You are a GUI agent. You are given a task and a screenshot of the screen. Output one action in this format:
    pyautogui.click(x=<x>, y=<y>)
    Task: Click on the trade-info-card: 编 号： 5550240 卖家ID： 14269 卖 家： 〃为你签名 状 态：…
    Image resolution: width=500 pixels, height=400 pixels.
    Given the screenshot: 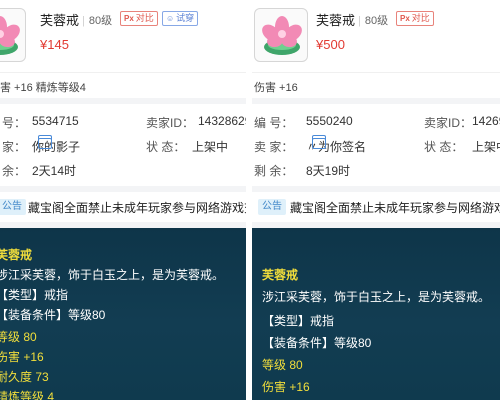 What is the action you would take?
    pyautogui.click(x=376, y=145)
    